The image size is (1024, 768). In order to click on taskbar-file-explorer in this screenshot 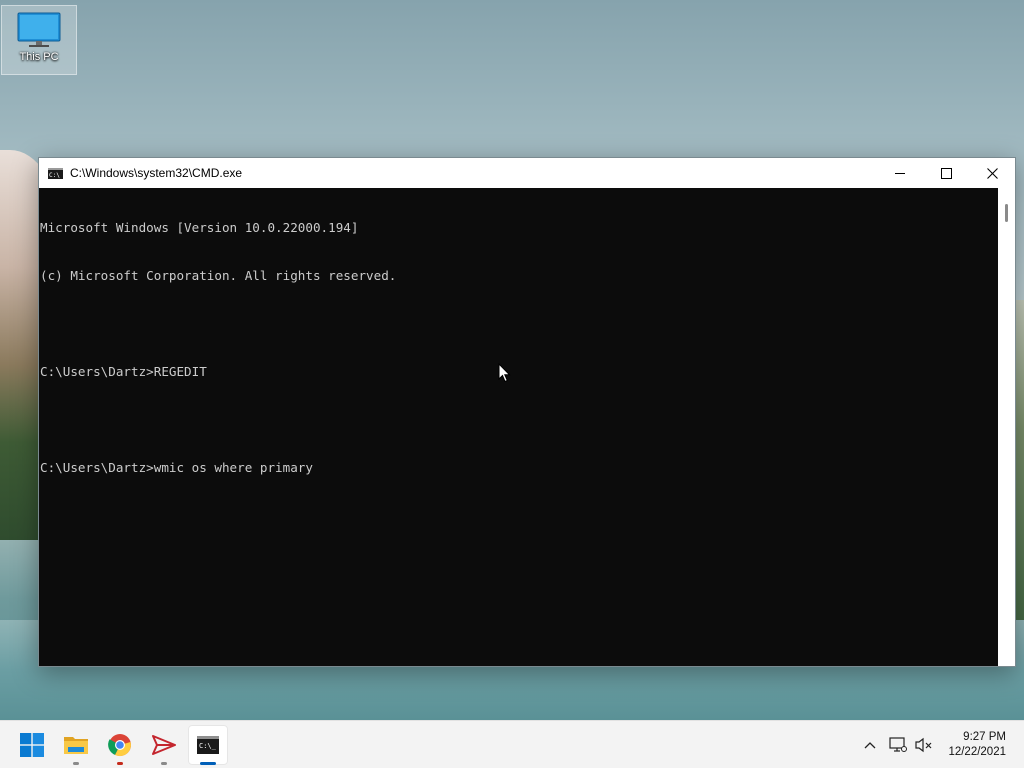, I will do `click(76, 745)`.